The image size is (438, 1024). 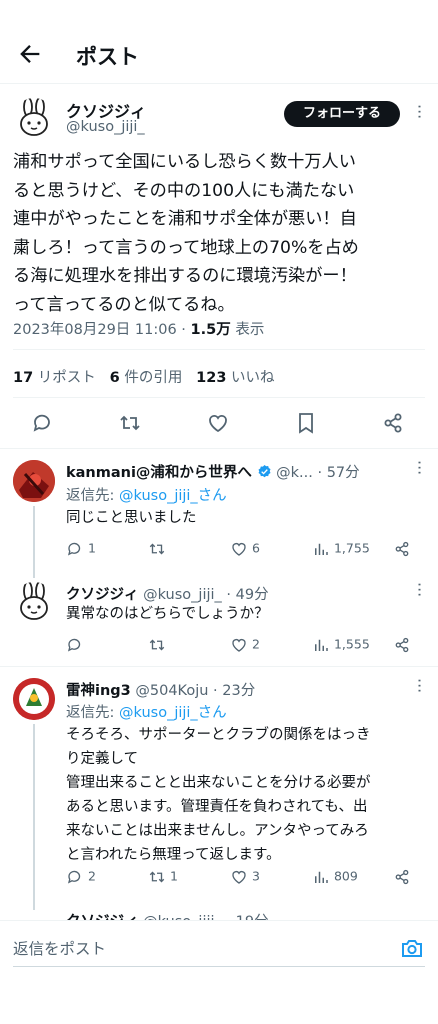 I want to click on reply-author: kanmani@浦和から世界へ @k... · 57分, so click(x=213, y=471).